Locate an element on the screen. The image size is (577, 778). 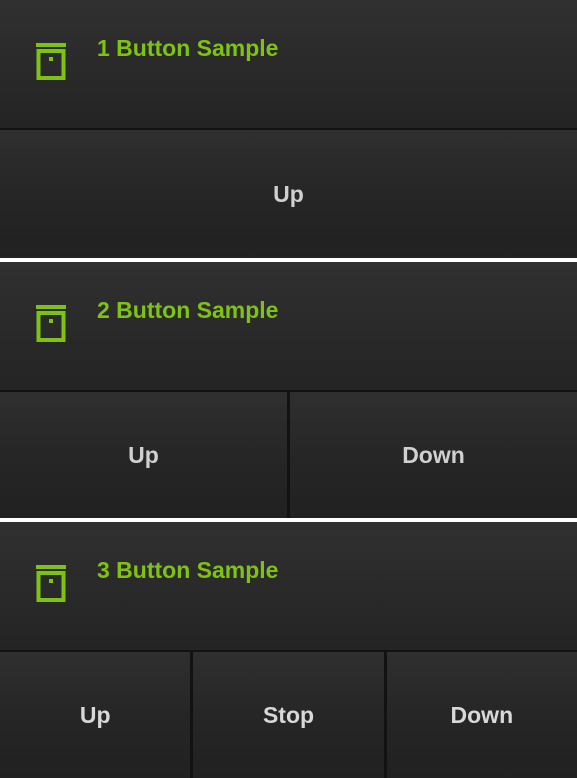
panel-title: 2 Button Sample is located at coordinates (188, 310).